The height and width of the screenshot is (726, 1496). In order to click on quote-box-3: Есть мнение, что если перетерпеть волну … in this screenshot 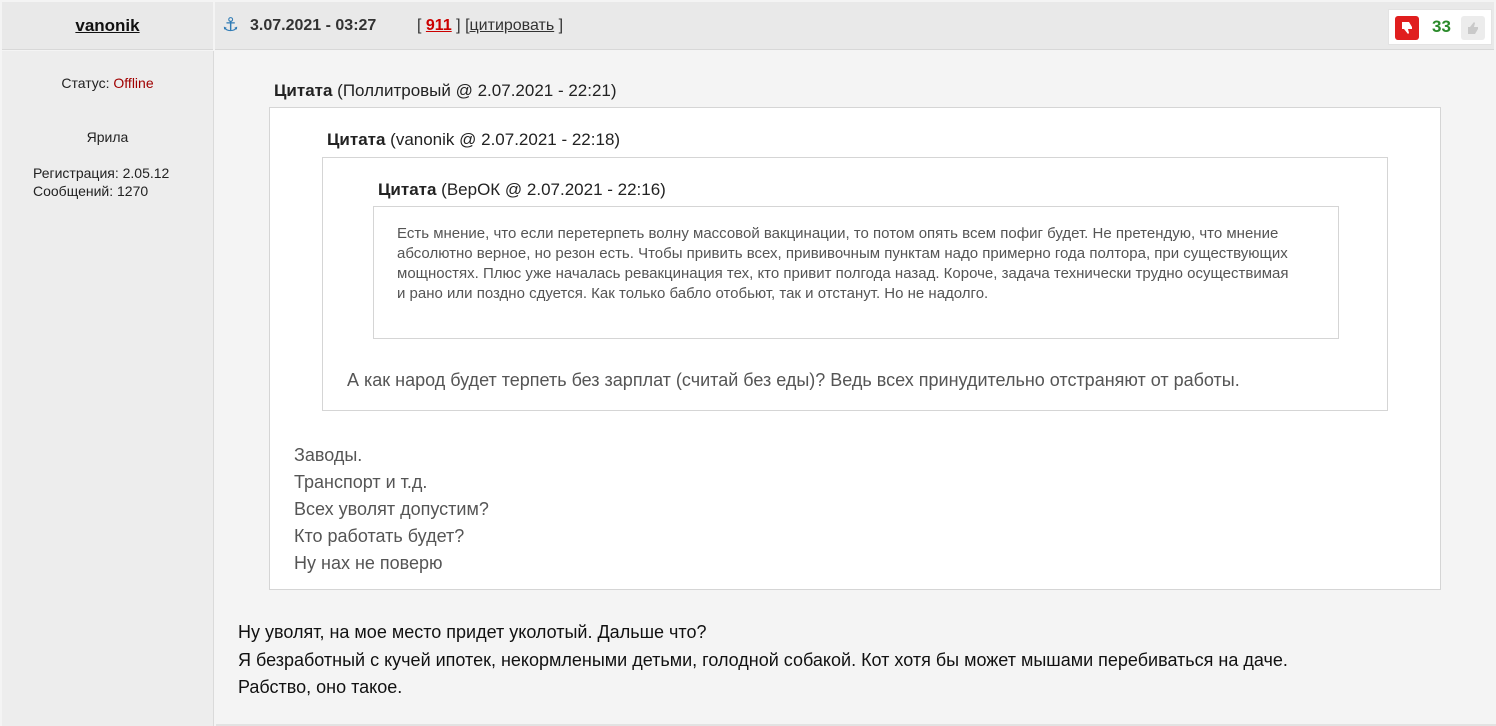, I will do `click(856, 272)`.